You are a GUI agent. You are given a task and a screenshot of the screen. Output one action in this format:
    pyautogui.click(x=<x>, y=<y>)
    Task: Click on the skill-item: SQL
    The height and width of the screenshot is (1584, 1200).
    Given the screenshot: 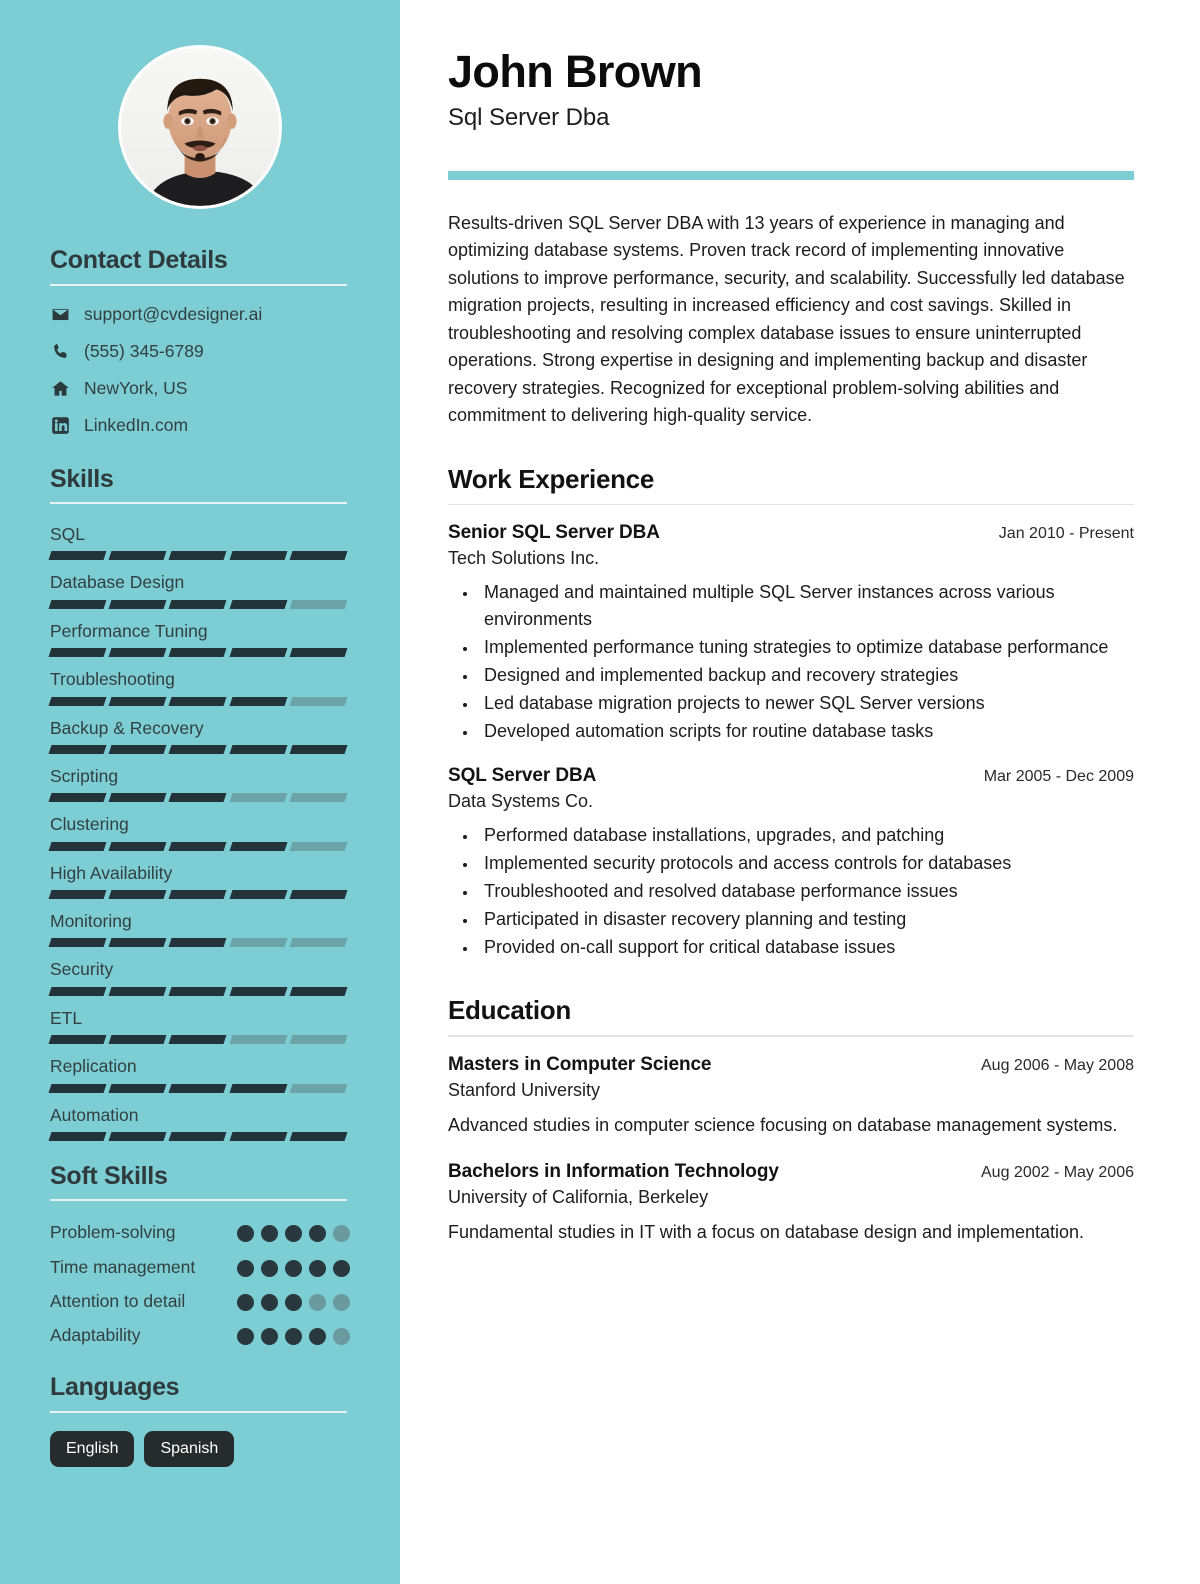 What is the action you would take?
    pyautogui.click(x=199, y=541)
    